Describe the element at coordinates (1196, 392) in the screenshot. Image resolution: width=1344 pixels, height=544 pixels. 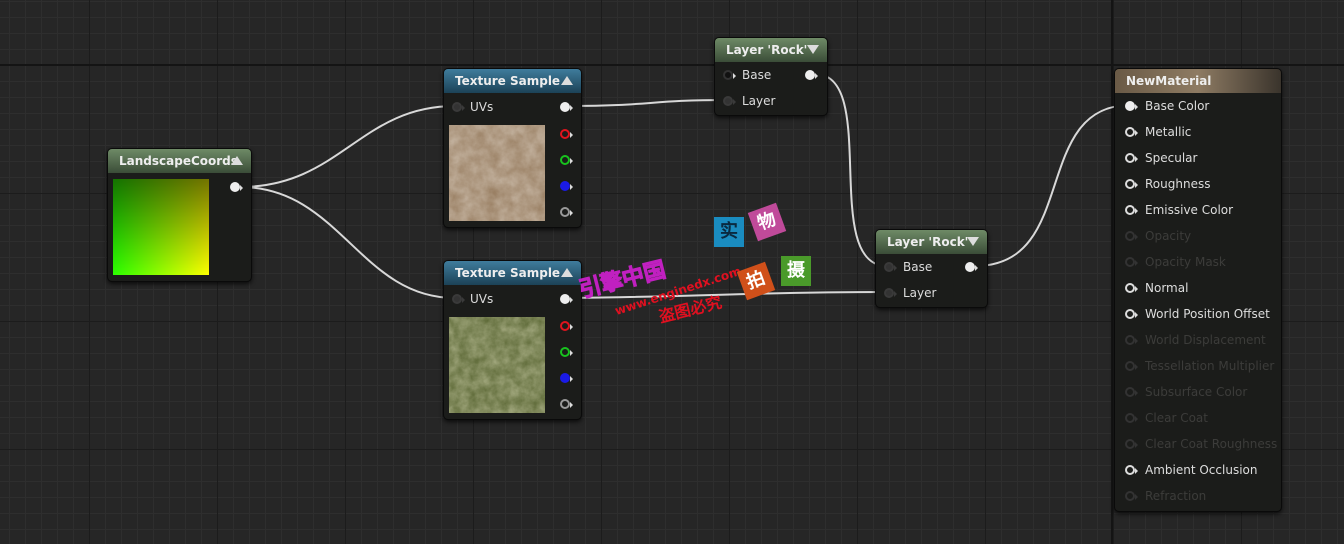
I see `pin-label: Subsurface Color` at that location.